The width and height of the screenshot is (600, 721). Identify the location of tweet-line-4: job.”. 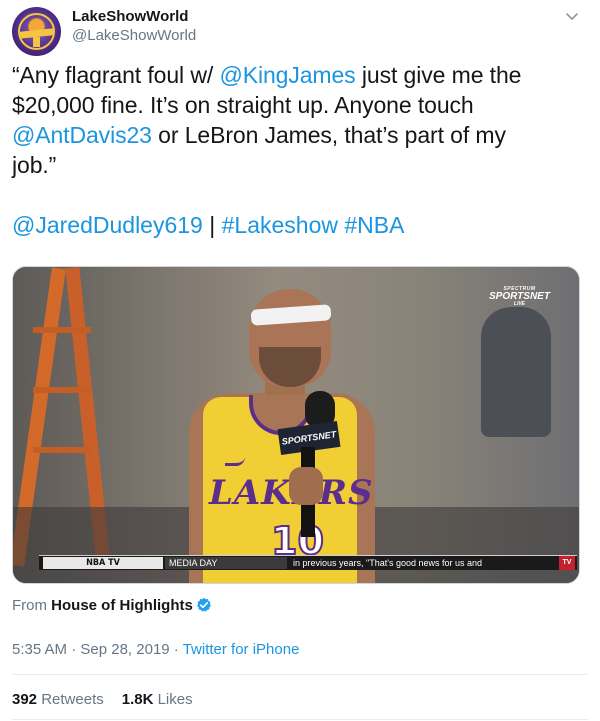
(299, 165).